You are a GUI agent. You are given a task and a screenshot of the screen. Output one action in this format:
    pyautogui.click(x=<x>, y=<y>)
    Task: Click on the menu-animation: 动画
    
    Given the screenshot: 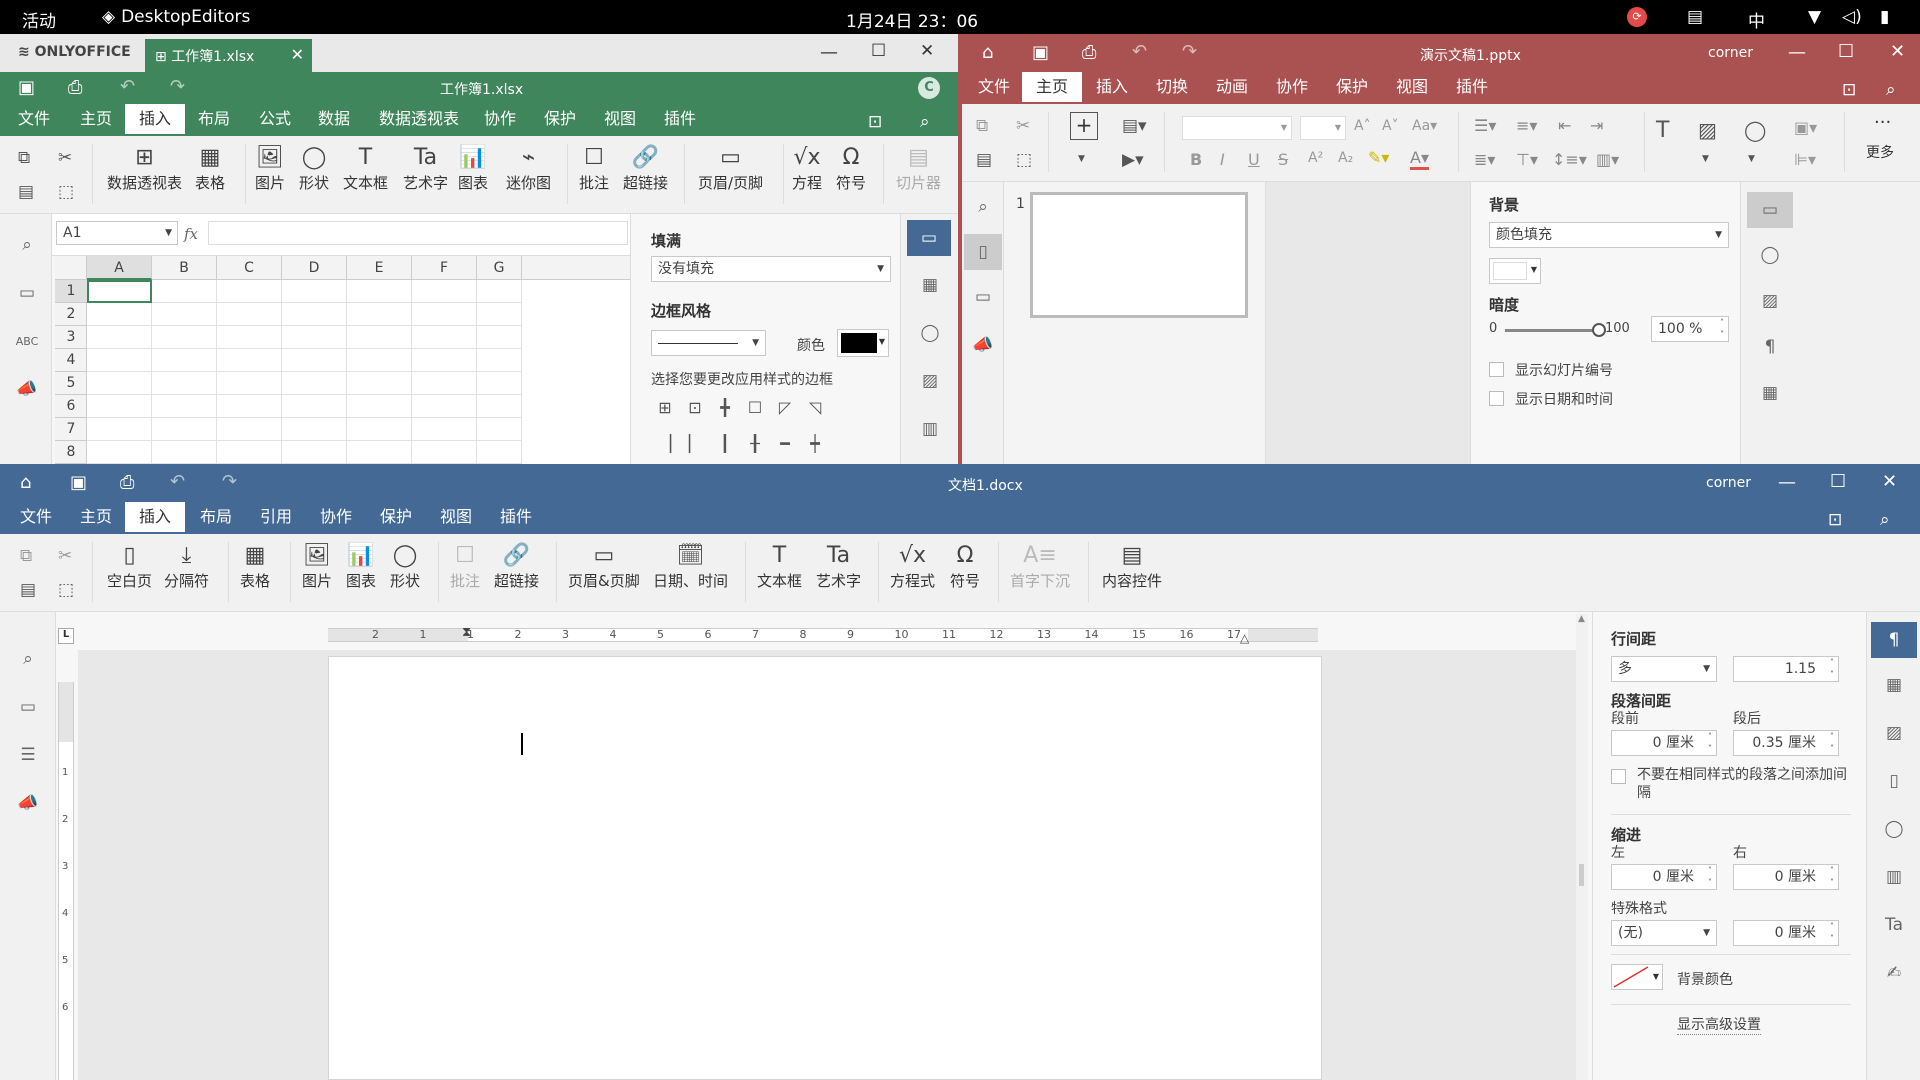 What is the action you would take?
    pyautogui.click(x=1232, y=87)
    